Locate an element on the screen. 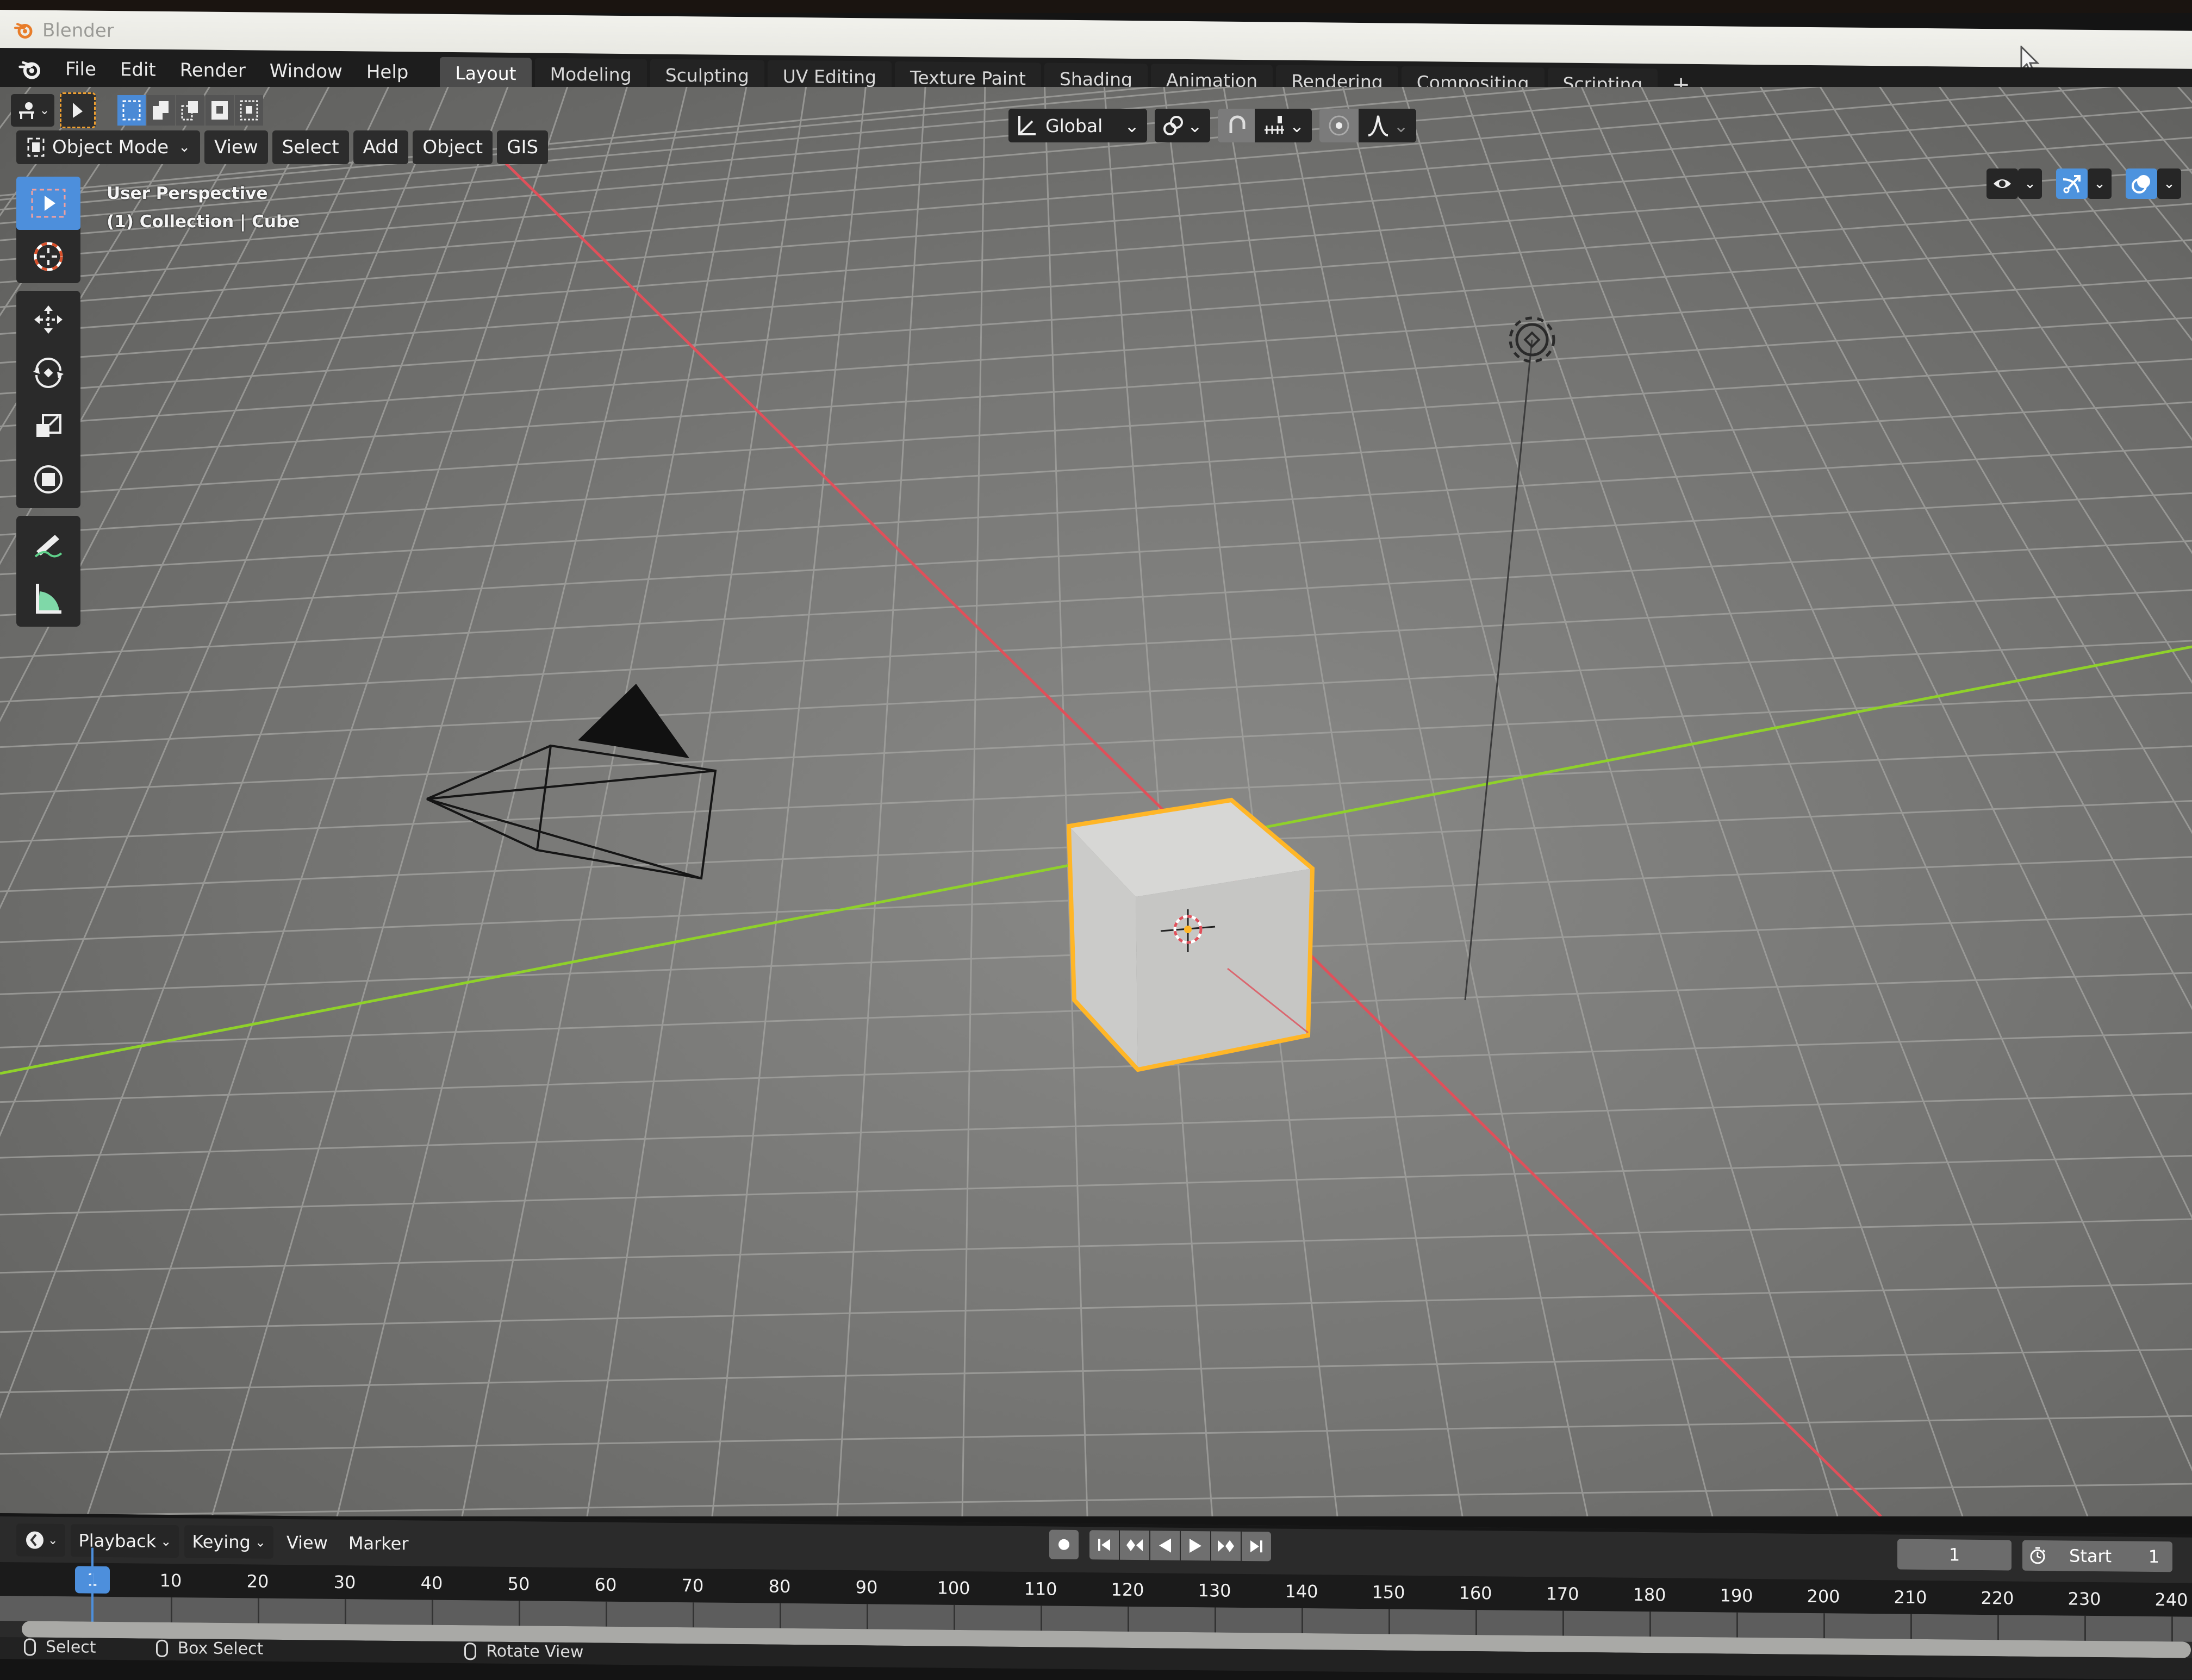  select-tool-button is located at coordinates (78, 110).